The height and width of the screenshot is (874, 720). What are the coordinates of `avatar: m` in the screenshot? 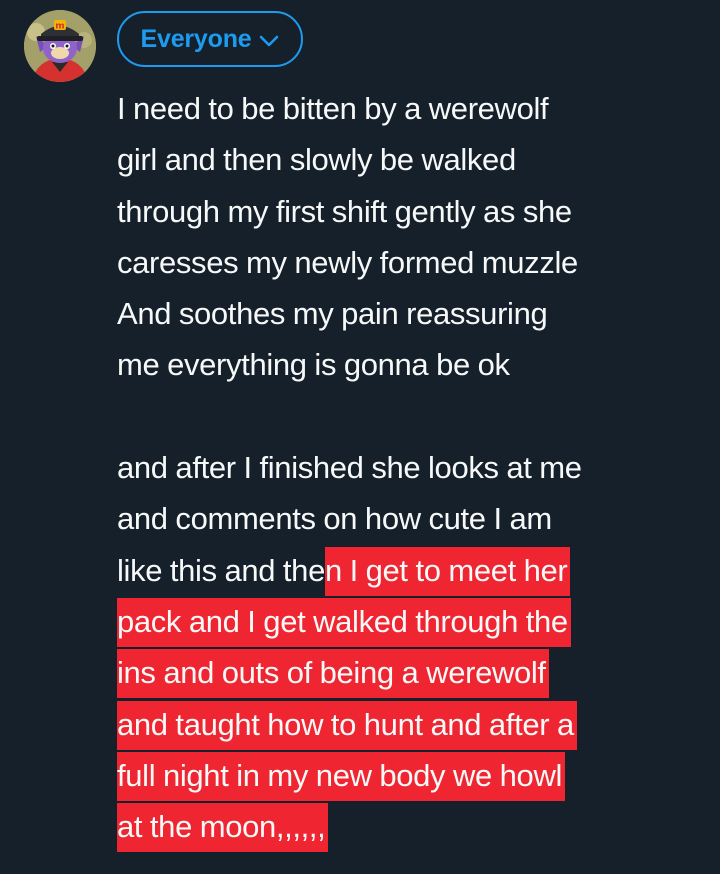 It's located at (60, 46).